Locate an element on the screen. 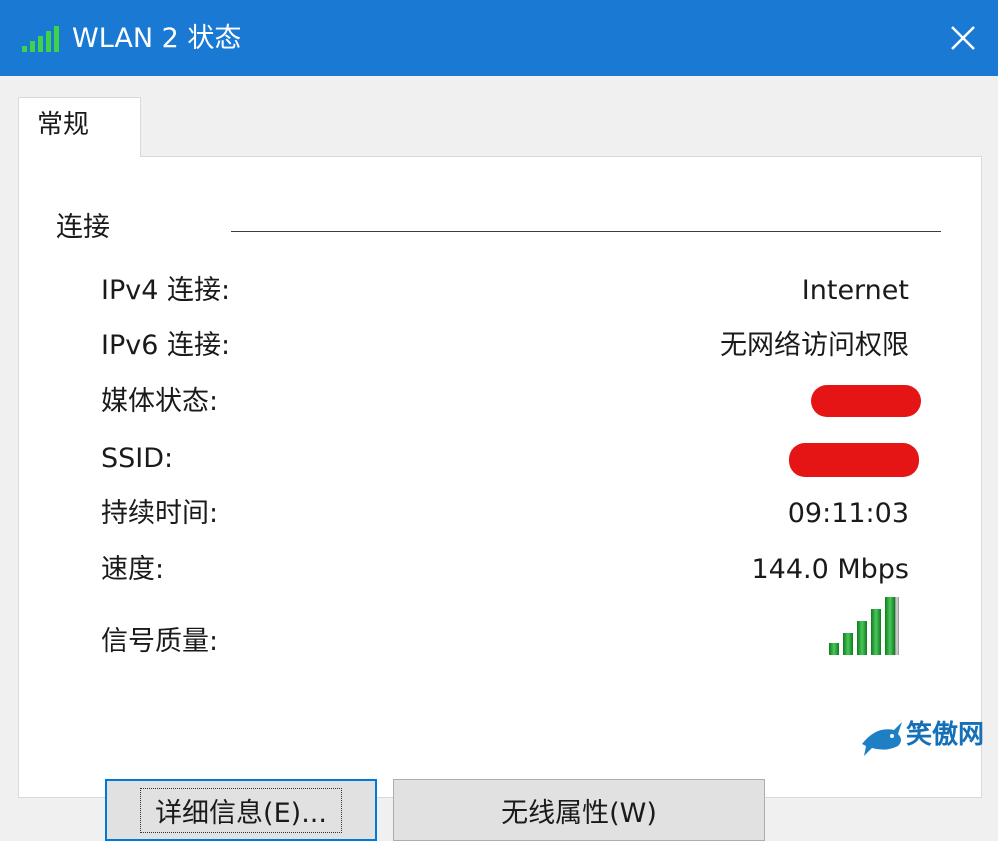 This screenshot has width=998, height=841. close-icon is located at coordinates (963, 38).